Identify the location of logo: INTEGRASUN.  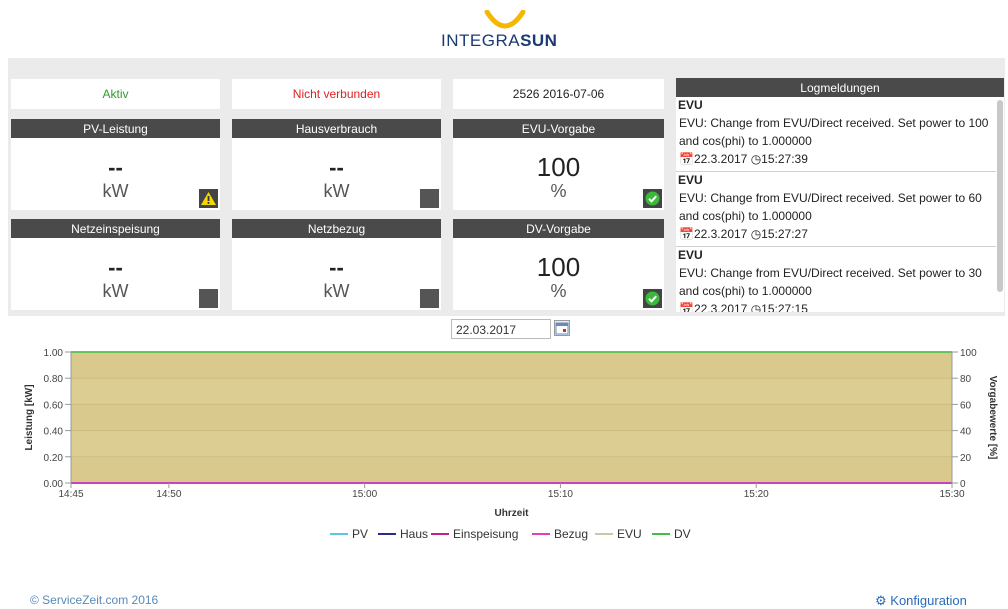
(499, 41).